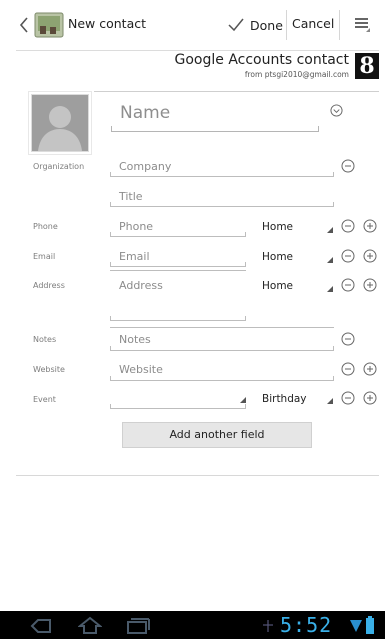  Describe the element at coordinates (222, 378) in the screenshot. I see `website-underline` at that location.